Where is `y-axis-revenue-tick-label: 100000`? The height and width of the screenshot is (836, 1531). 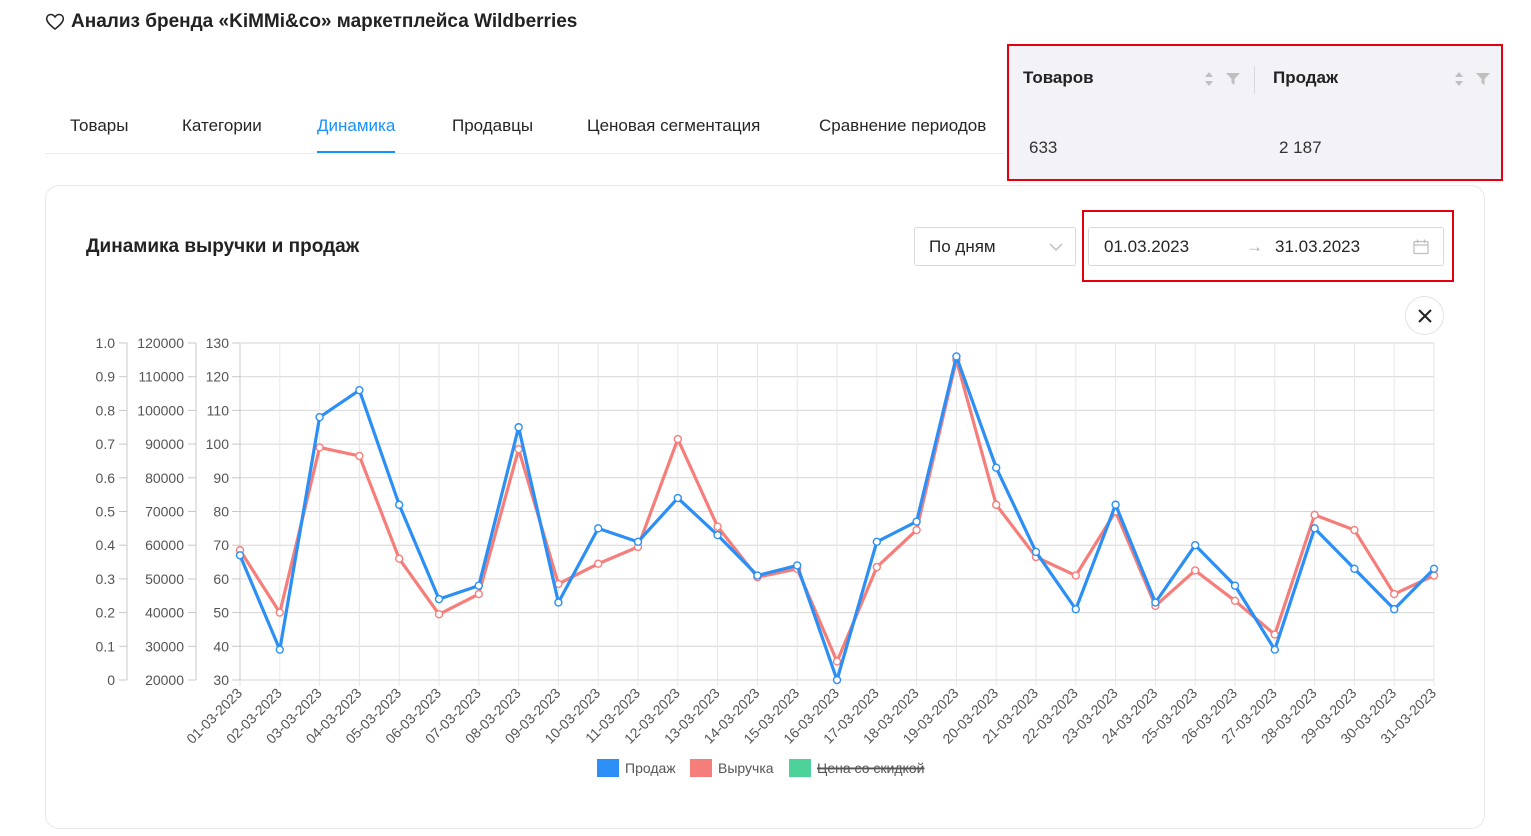
y-axis-revenue-tick-label: 100000 is located at coordinates (160, 410).